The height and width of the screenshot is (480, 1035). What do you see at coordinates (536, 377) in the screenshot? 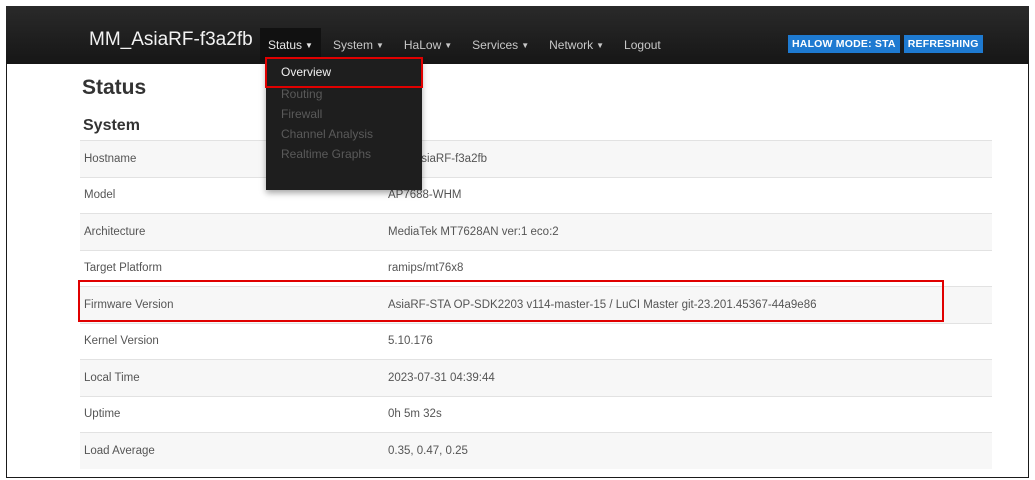
I see `table-row: Local Time 2023-07-31 04:39:44` at bounding box center [536, 377].